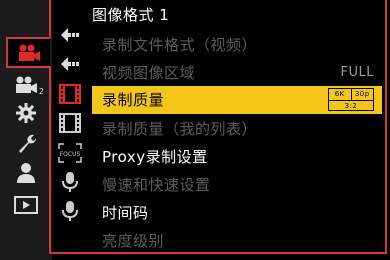 This screenshot has height=260, width=390. What do you see at coordinates (180, 129) in the screenshot?
I see `menu-item-label: 录制质量（我的列表）` at bounding box center [180, 129].